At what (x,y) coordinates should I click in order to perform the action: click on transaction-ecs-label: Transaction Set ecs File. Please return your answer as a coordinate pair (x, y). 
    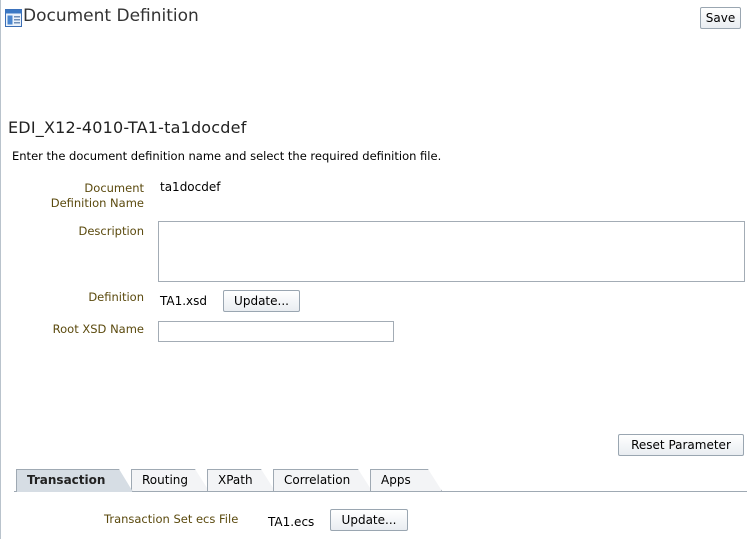
    Looking at the image, I should click on (171, 519).